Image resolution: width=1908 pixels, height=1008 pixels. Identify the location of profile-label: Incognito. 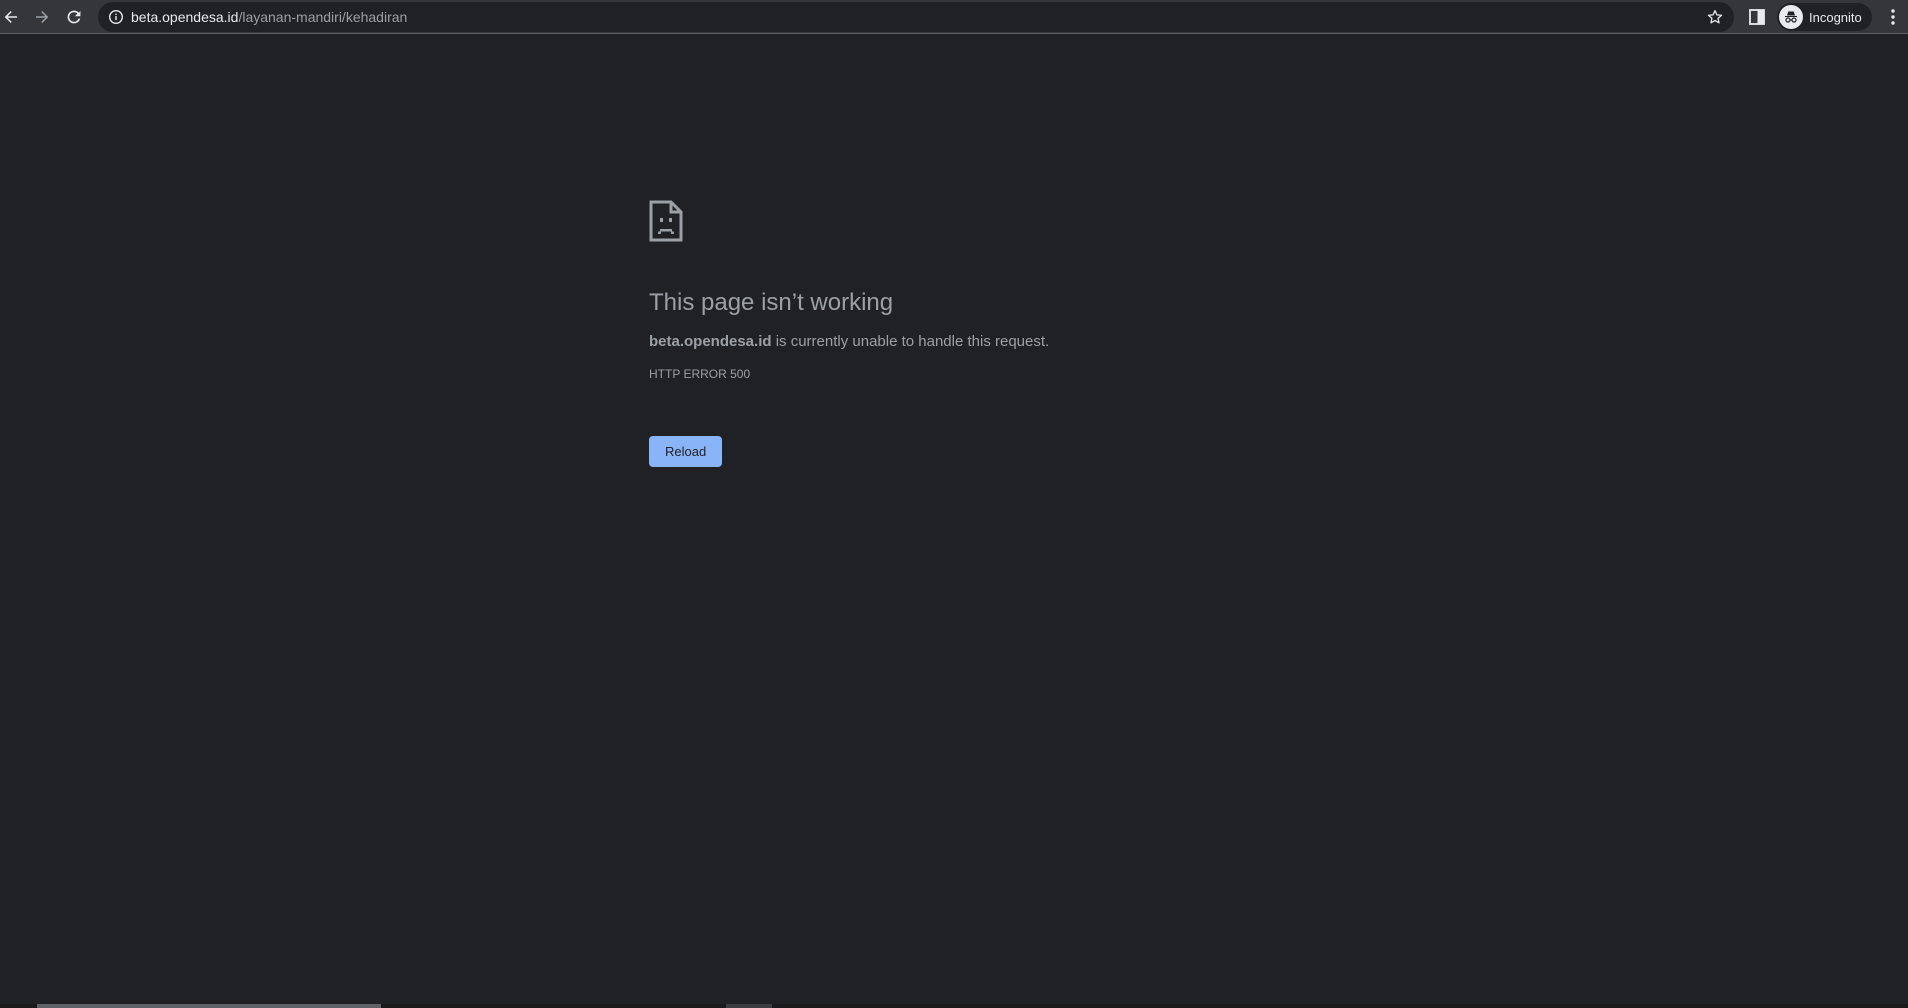
(1835, 17).